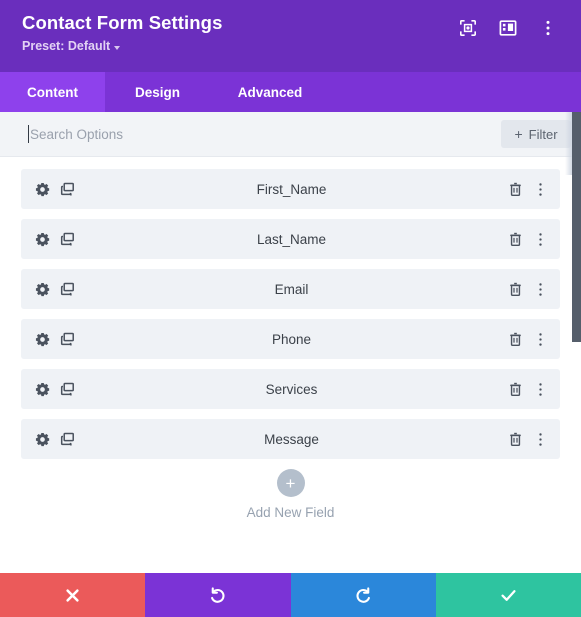  I want to click on header-title-block: Contact Form Settings Preset: Default, so click(122, 33).